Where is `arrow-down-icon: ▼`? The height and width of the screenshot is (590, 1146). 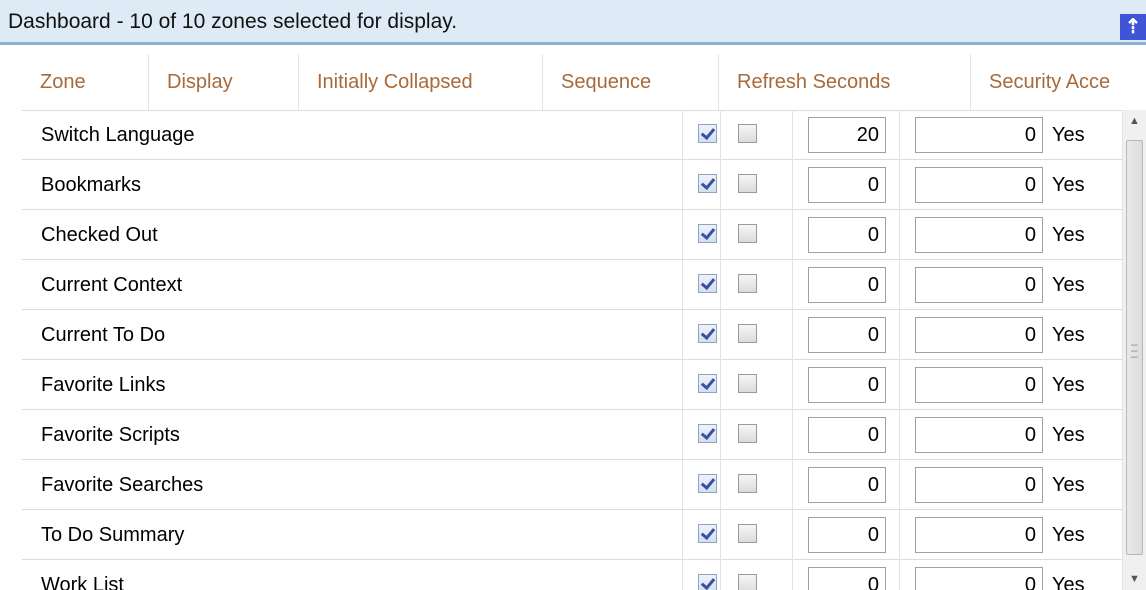 arrow-down-icon: ▼ is located at coordinates (1134, 579).